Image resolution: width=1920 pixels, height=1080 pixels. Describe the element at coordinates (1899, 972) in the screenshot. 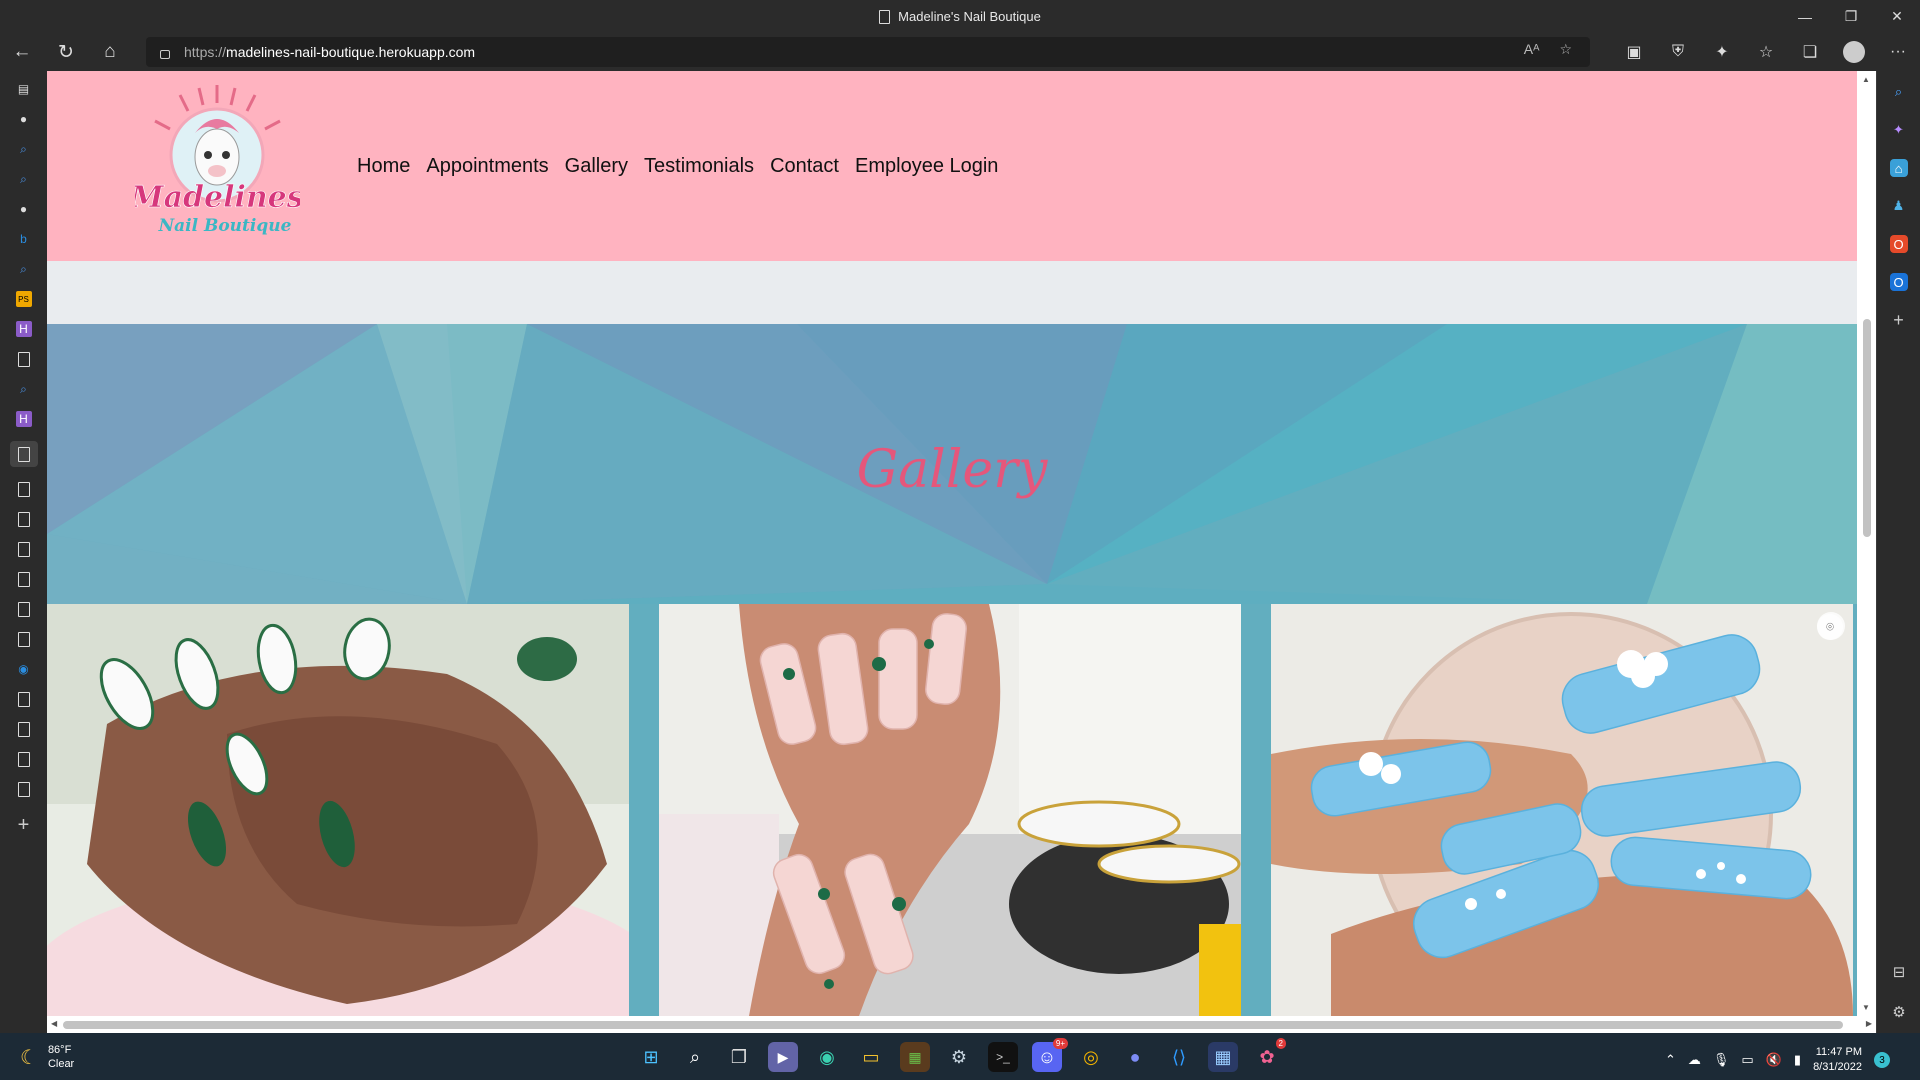

I see `hide-sidebar-icon: ⊟` at that location.